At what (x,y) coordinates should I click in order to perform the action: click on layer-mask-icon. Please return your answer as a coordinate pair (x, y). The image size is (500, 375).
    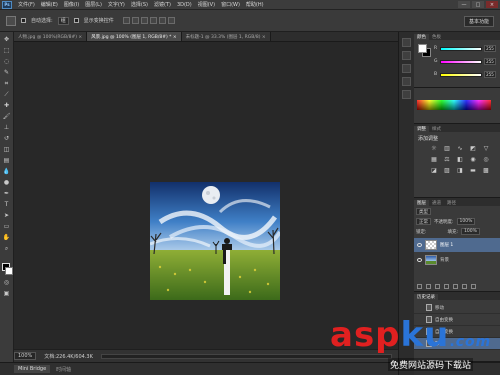
    Looking at the image, I should click on (437, 286).